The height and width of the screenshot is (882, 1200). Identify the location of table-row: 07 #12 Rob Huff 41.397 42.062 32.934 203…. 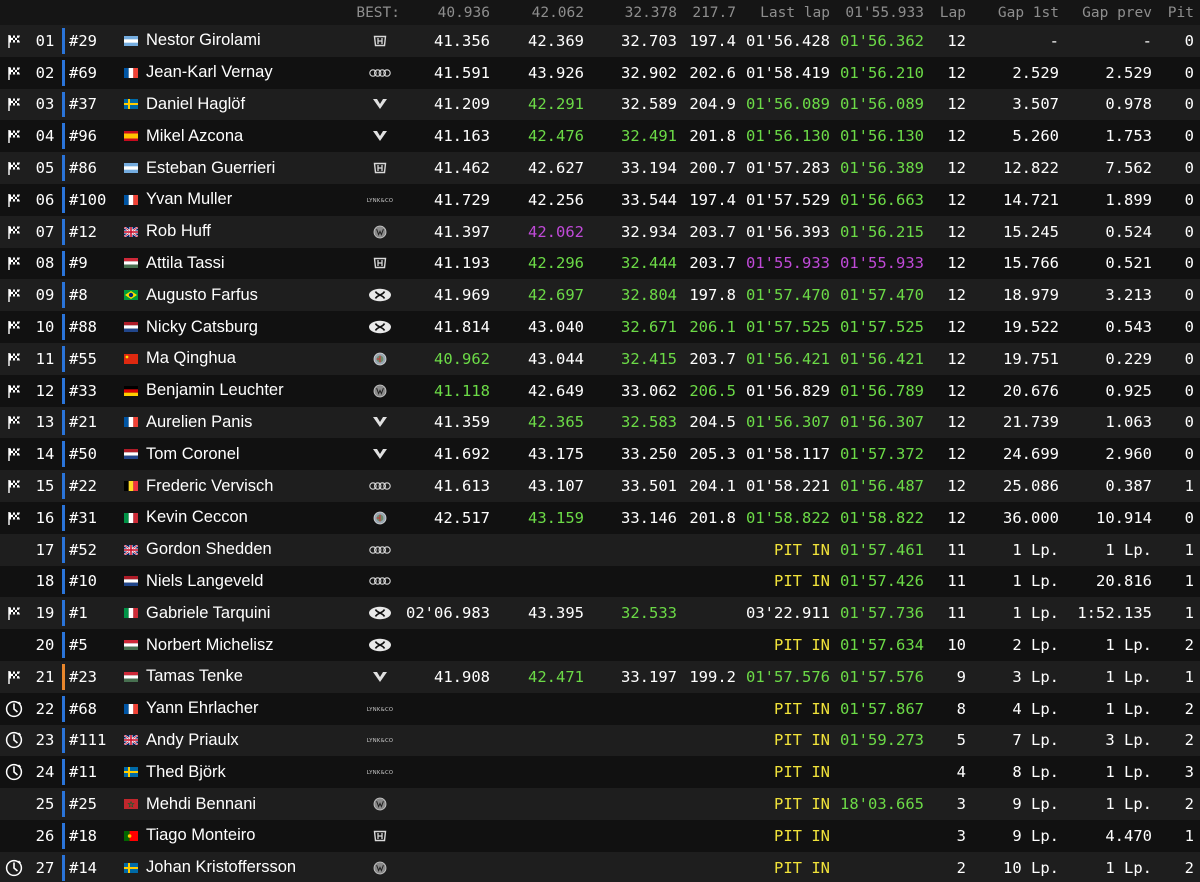
(600, 231).